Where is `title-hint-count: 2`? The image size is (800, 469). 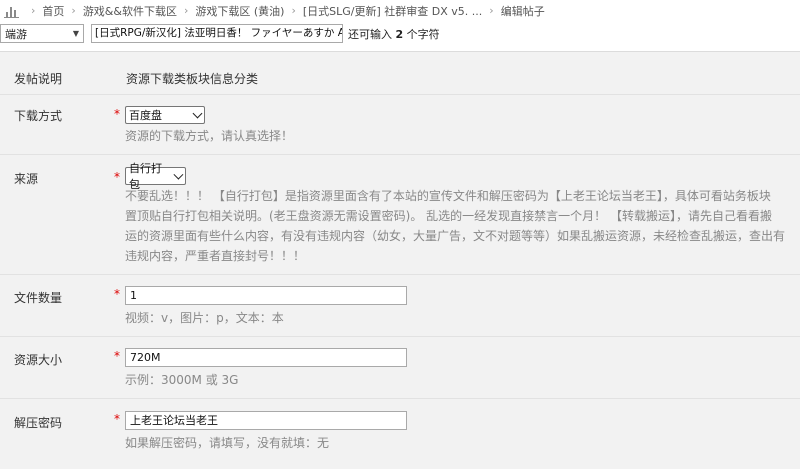 title-hint-count: 2 is located at coordinates (399, 34).